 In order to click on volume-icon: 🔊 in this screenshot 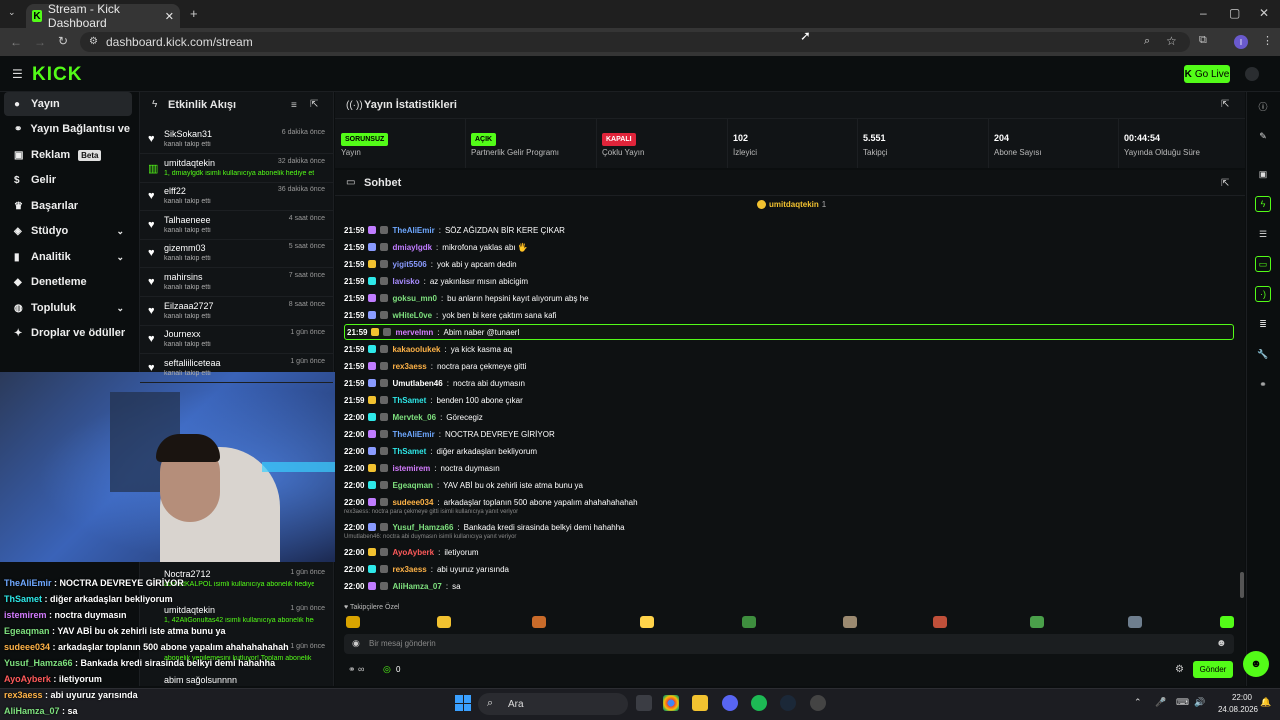, I will do `click(1199, 702)`.